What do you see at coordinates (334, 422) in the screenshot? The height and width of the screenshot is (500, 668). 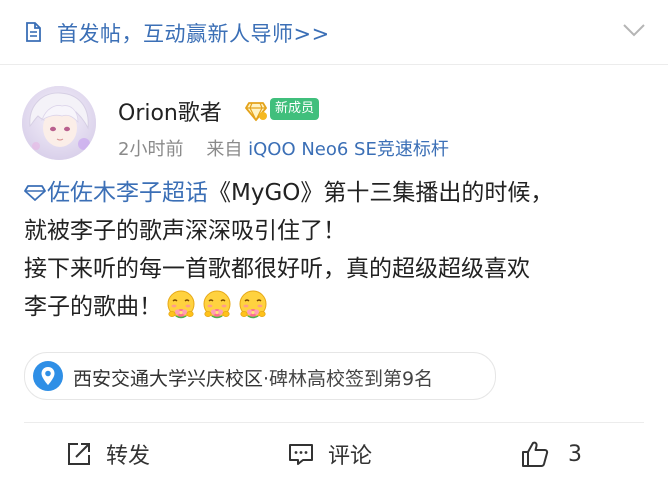 I see `divider` at bounding box center [334, 422].